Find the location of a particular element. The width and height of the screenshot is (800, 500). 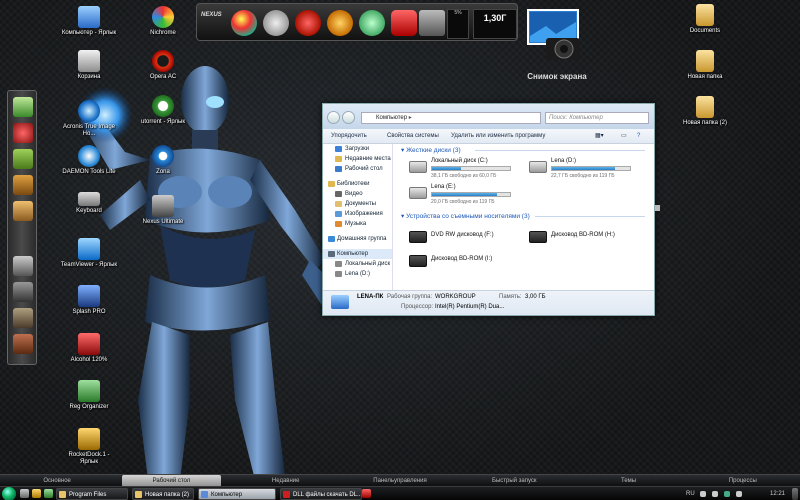

green-cube-icon is located at coordinates (23, 159).